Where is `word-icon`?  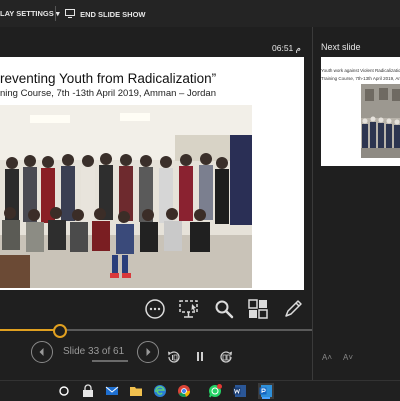
word-icon is located at coordinates (239, 391).